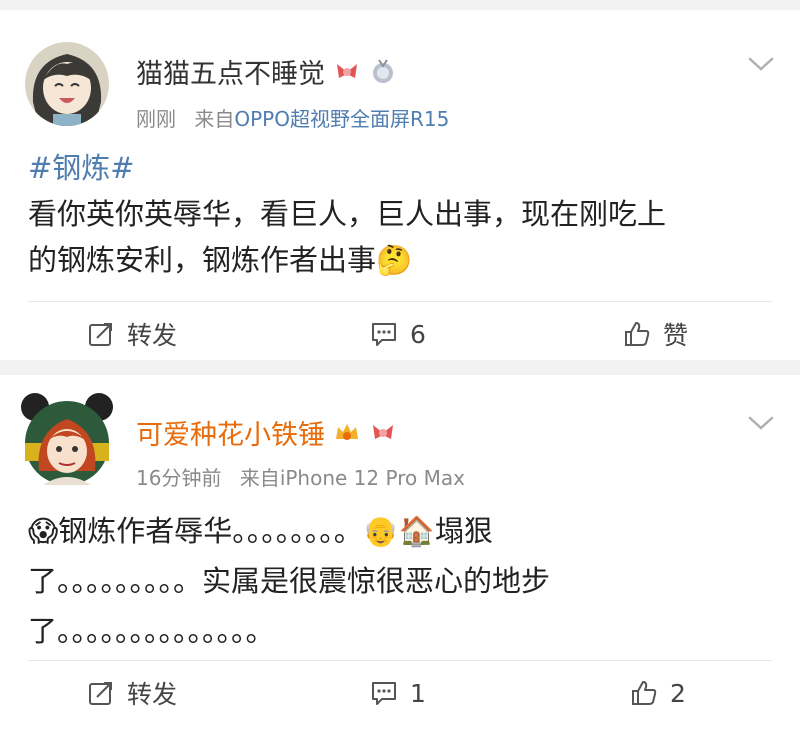 Image resolution: width=800 pixels, height=732 pixels. I want to click on content-line-1: 钢炼作者辱华。。。。。。。。, so click(210, 531).